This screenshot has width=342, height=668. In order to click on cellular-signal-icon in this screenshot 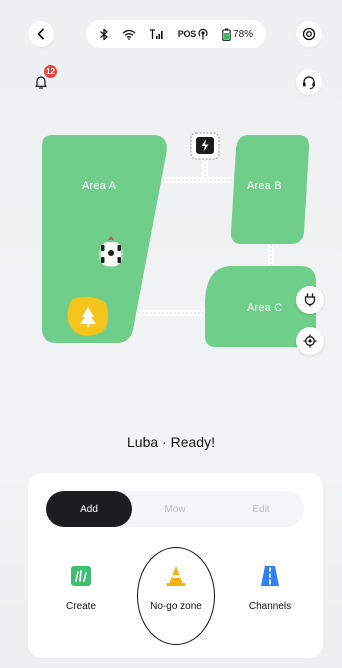, I will do `click(157, 34)`.